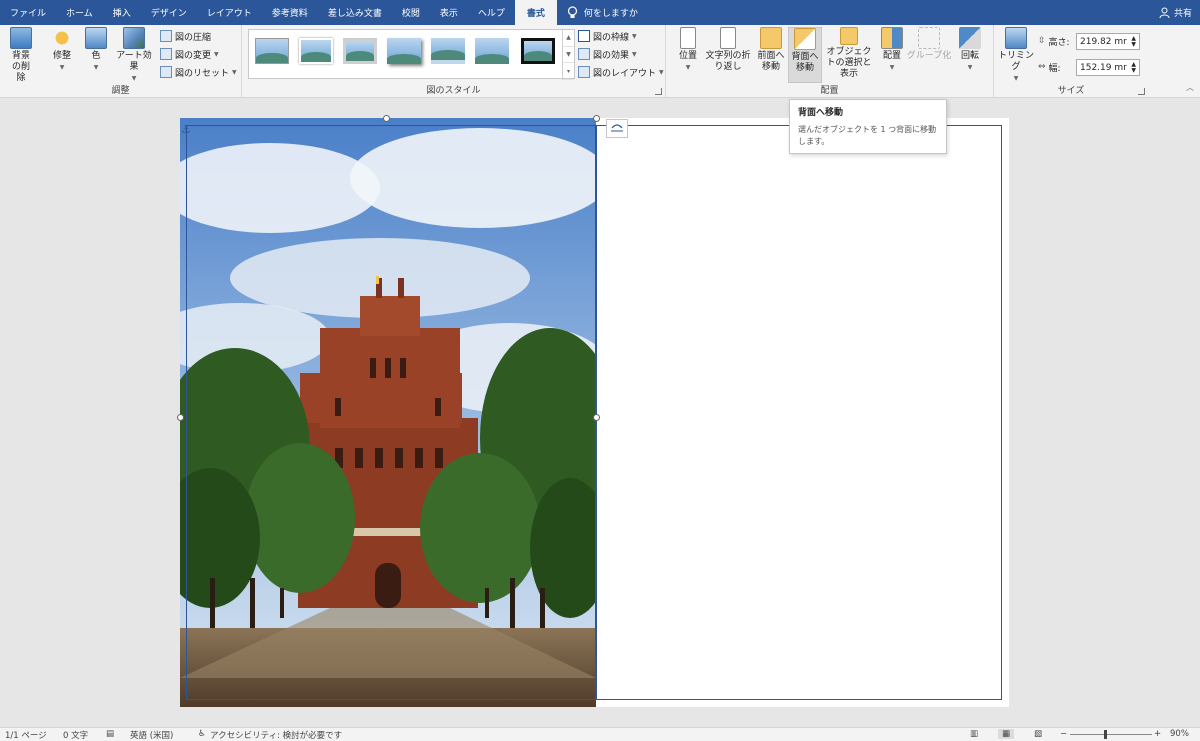 The width and height of the screenshot is (1200, 741). I want to click on group-picture-styles: ▲ ▼ ▾ 図の枠線 ▼ 図の効果 ▼ 図のレイアウト ▼ 図のスタイル, so click(454, 61).